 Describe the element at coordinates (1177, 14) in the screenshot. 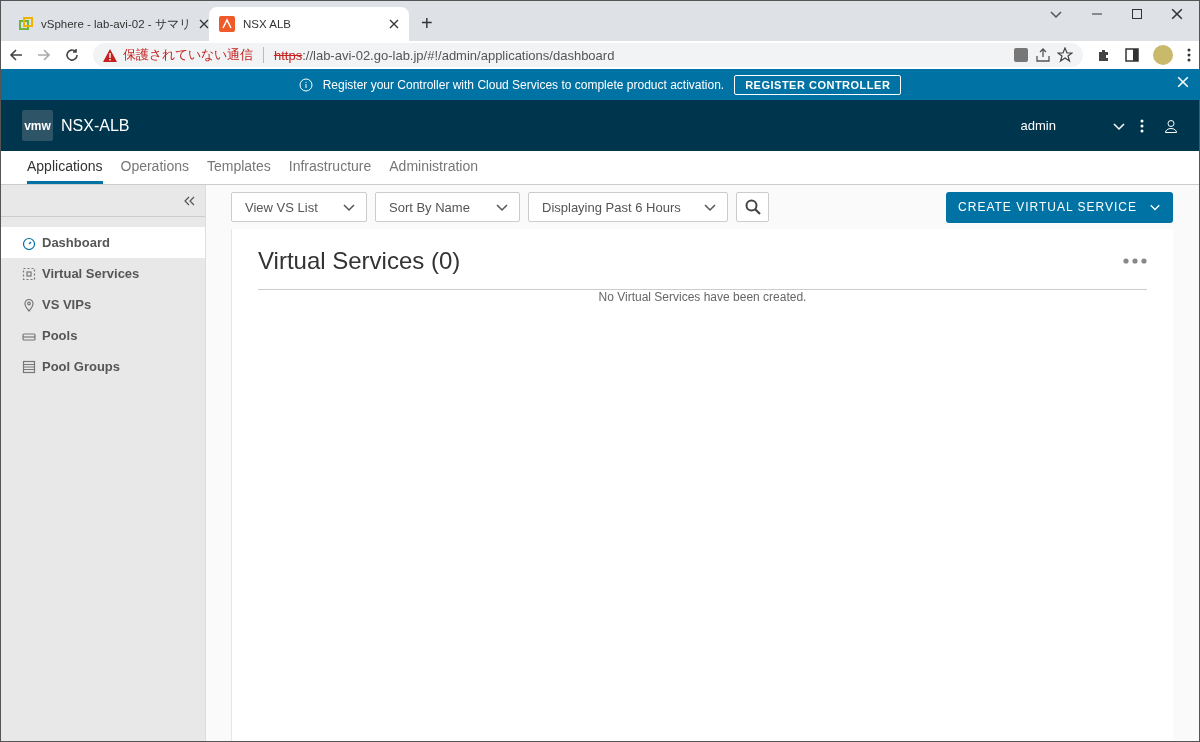

I see `close-window-icon` at that location.